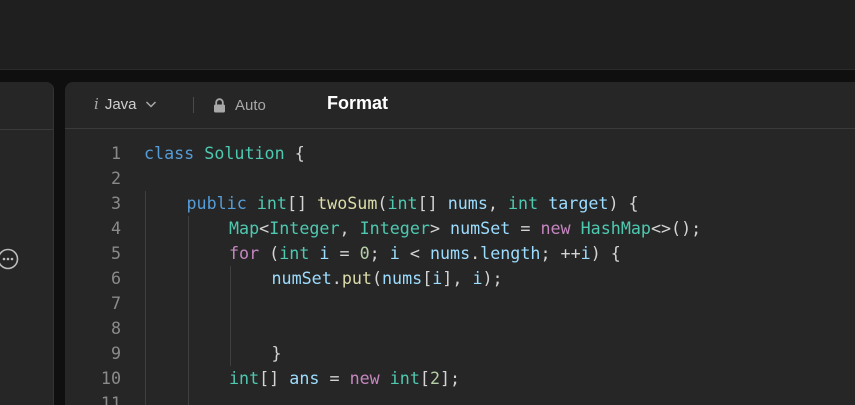  Describe the element at coordinates (510, 253) in the screenshot. I see `code-token: length` at that location.